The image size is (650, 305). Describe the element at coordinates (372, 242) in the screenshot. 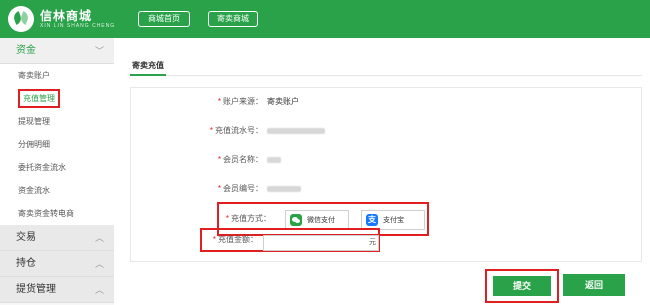

I see `amount-unit: 元` at that location.